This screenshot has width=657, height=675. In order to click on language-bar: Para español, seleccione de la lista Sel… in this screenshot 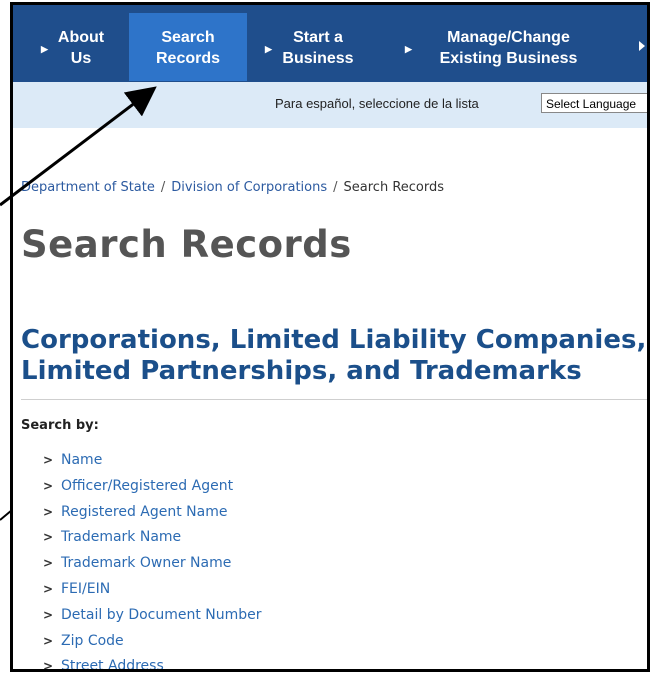, I will do `click(330, 105)`.